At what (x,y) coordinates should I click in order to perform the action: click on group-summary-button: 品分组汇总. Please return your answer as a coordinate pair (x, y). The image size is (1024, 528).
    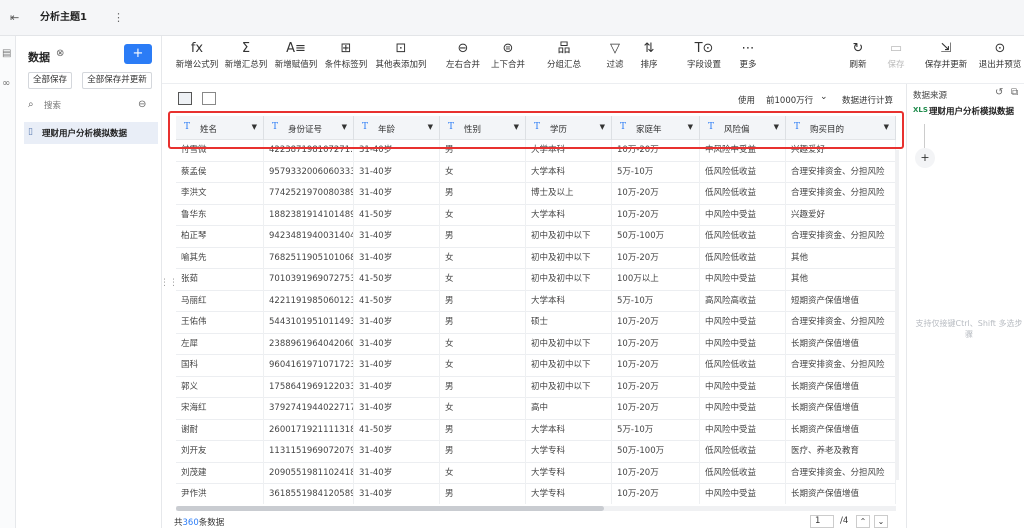
    Looking at the image, I should click on (564, 60).